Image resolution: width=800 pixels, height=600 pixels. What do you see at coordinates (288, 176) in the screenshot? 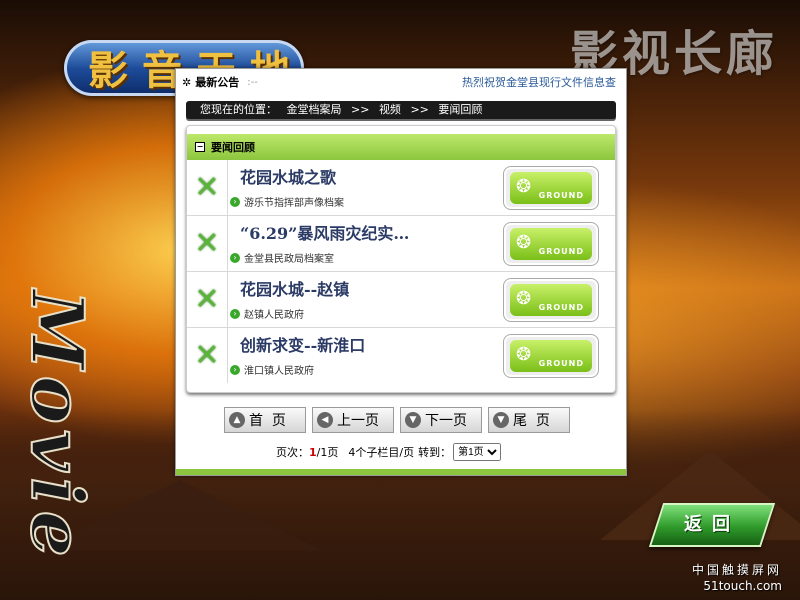
I see `item-title: 花园水城之歌` at bounding box center [288, 176].